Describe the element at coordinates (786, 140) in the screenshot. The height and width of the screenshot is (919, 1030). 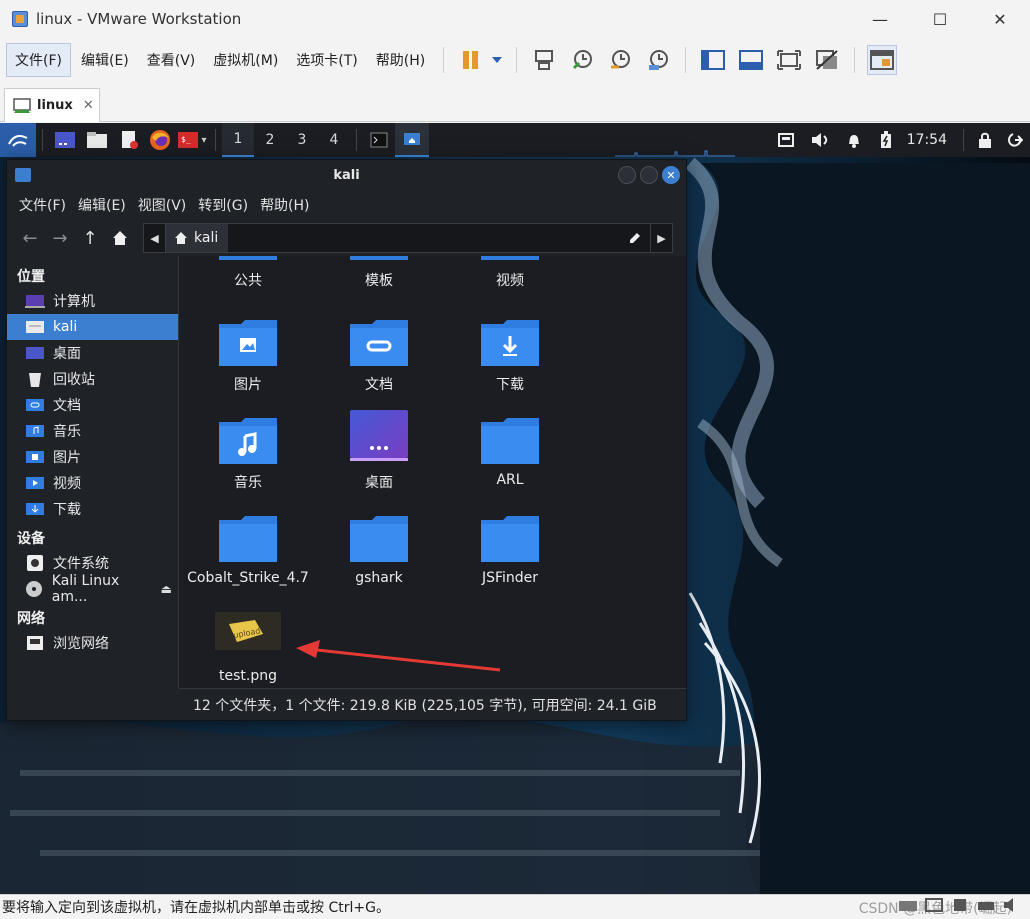
I see `network-status-icon` at that location.